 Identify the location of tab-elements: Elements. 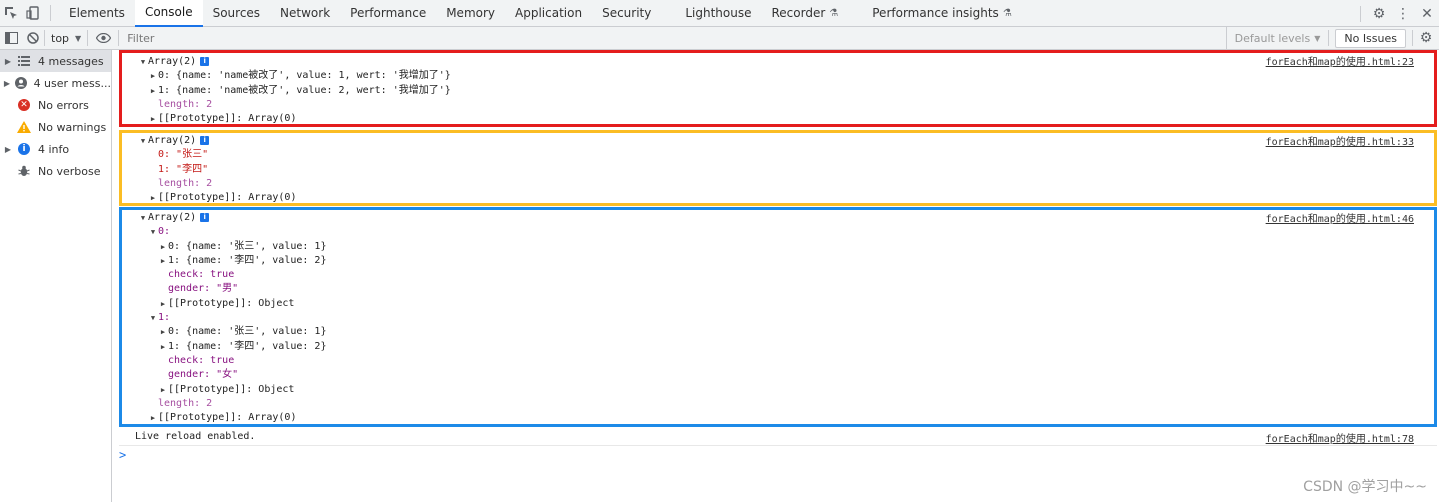
(97, 13).